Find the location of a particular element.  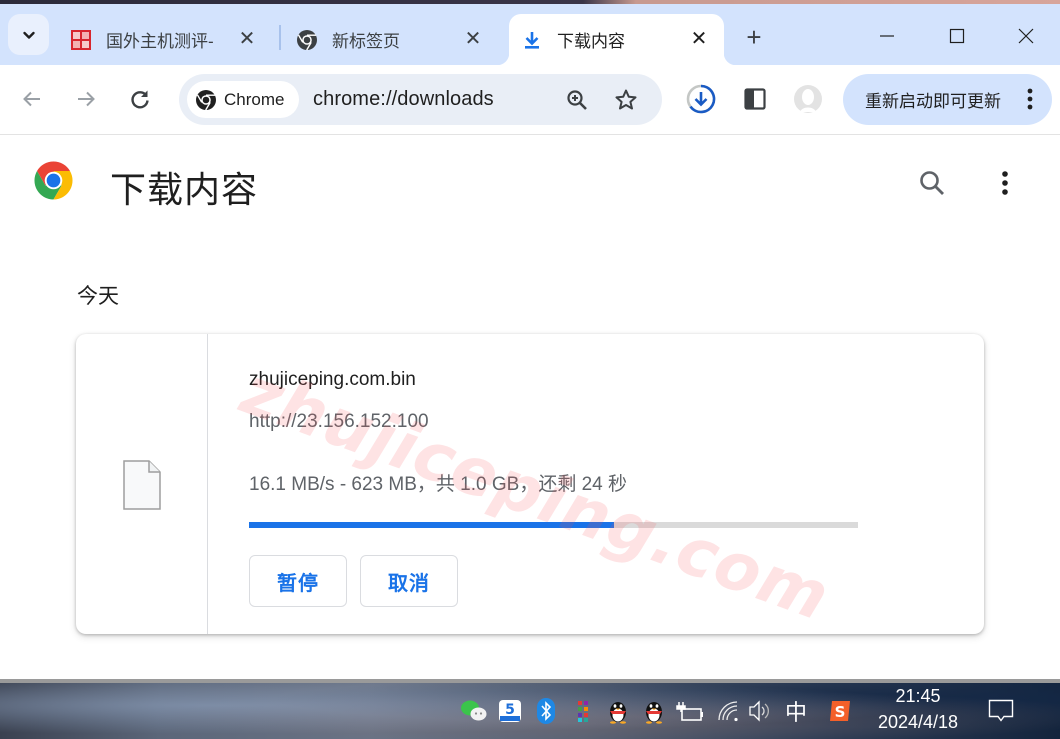

restart-to-update-button: 重新启动即可更新 is located at coordinates (947, 99).